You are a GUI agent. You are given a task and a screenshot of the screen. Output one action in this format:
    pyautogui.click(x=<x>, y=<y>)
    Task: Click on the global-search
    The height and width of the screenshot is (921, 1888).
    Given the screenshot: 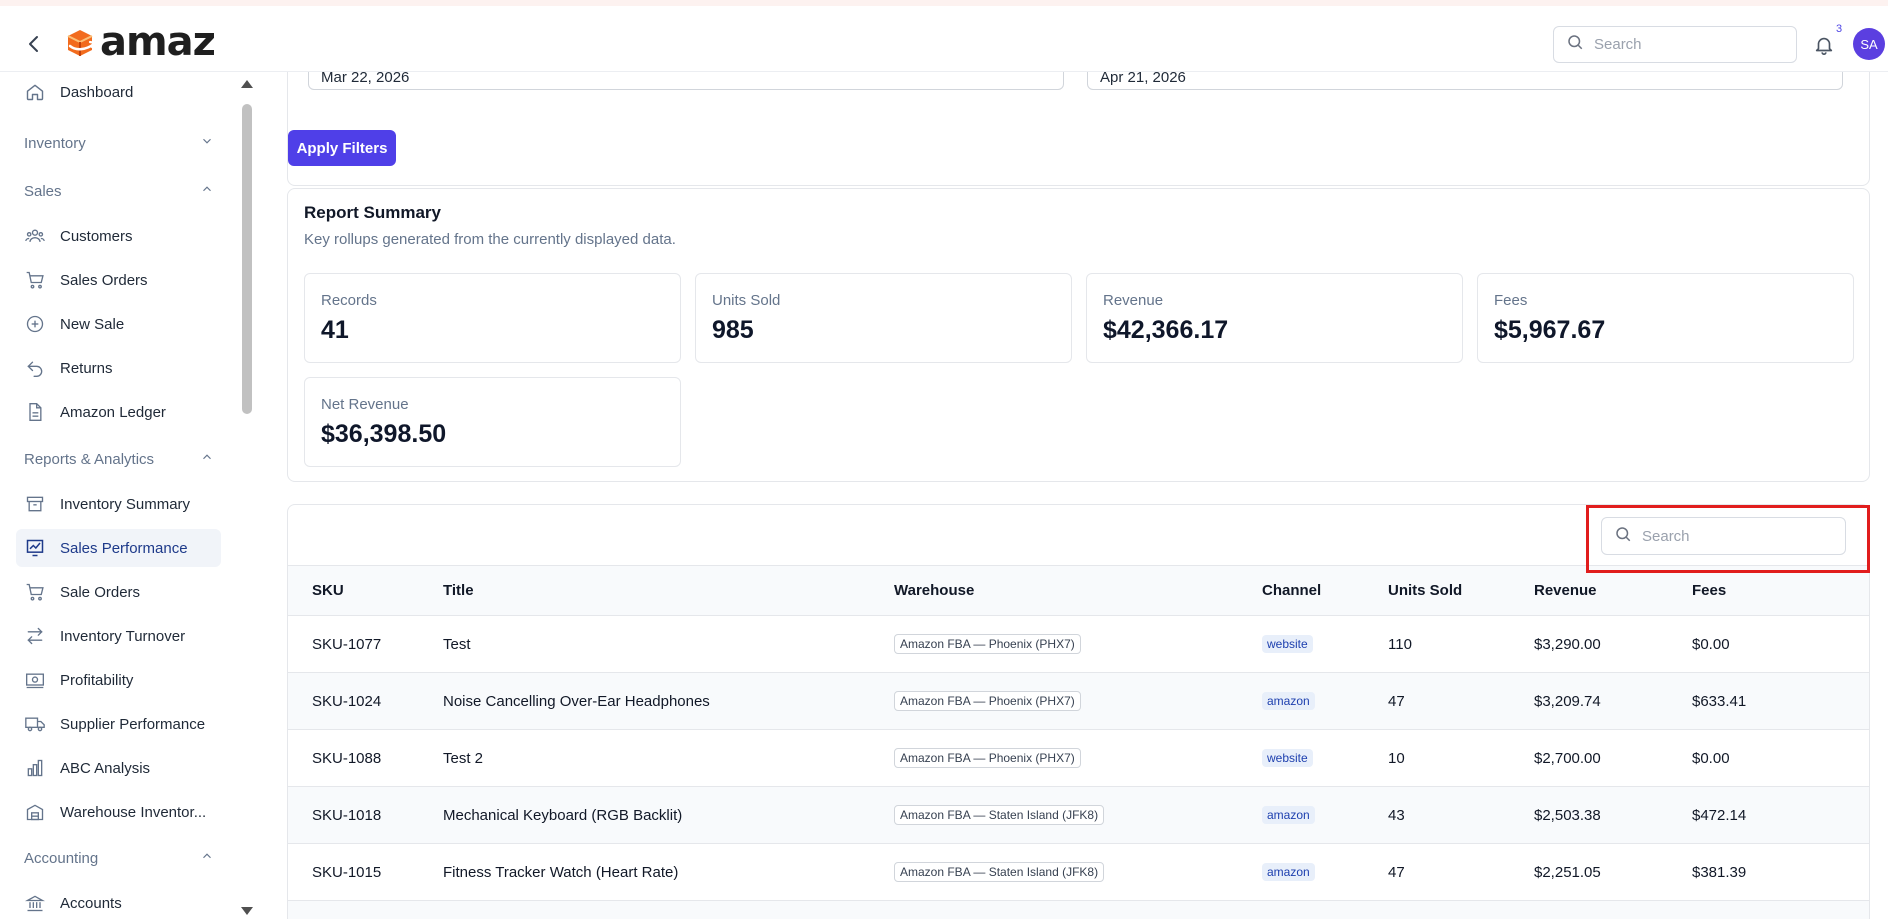 What is the action you would take?
    pyautogui.click(x=1675, y=44)
    